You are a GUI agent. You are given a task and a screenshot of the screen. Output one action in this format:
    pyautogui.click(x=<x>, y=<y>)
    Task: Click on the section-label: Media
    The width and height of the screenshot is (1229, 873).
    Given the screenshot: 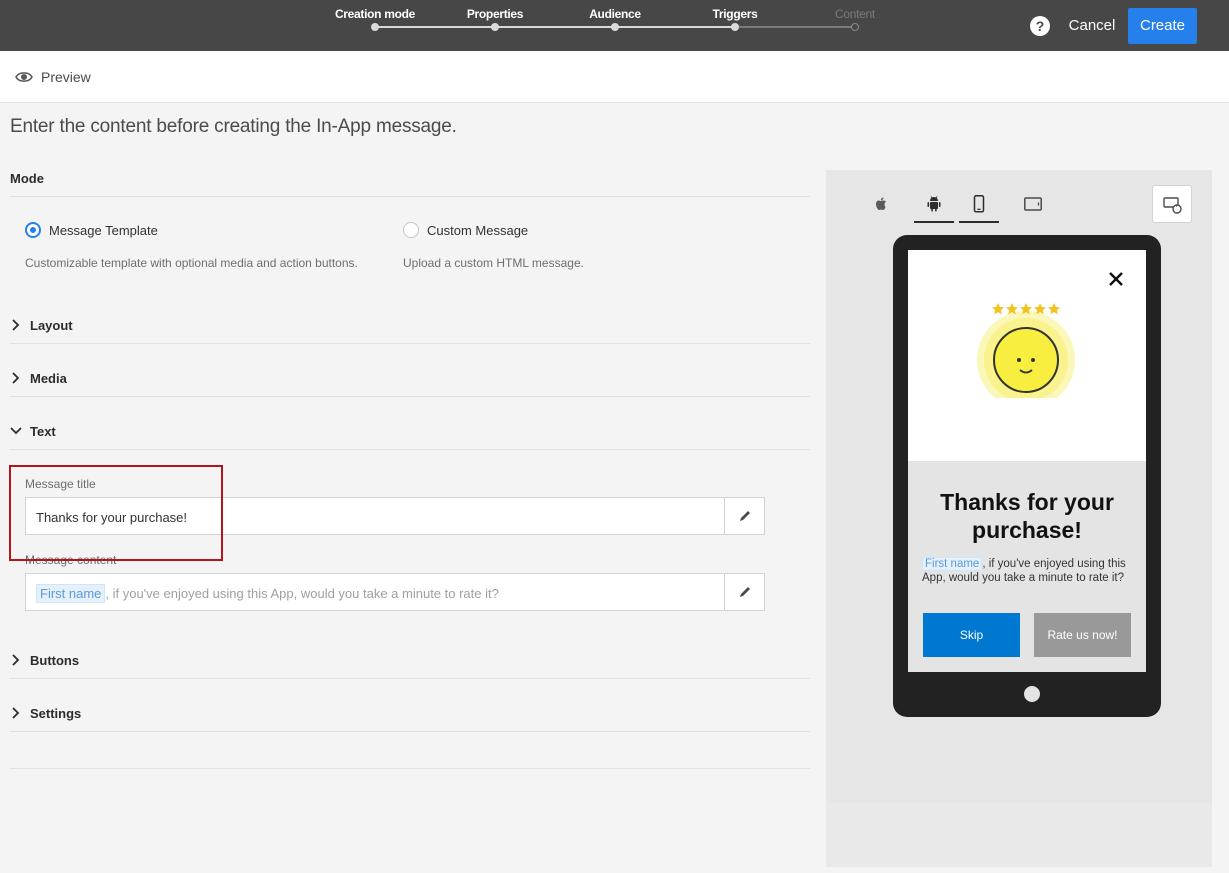 What is the action you would take?
    pyautogui.click(x=48, y=378)
    